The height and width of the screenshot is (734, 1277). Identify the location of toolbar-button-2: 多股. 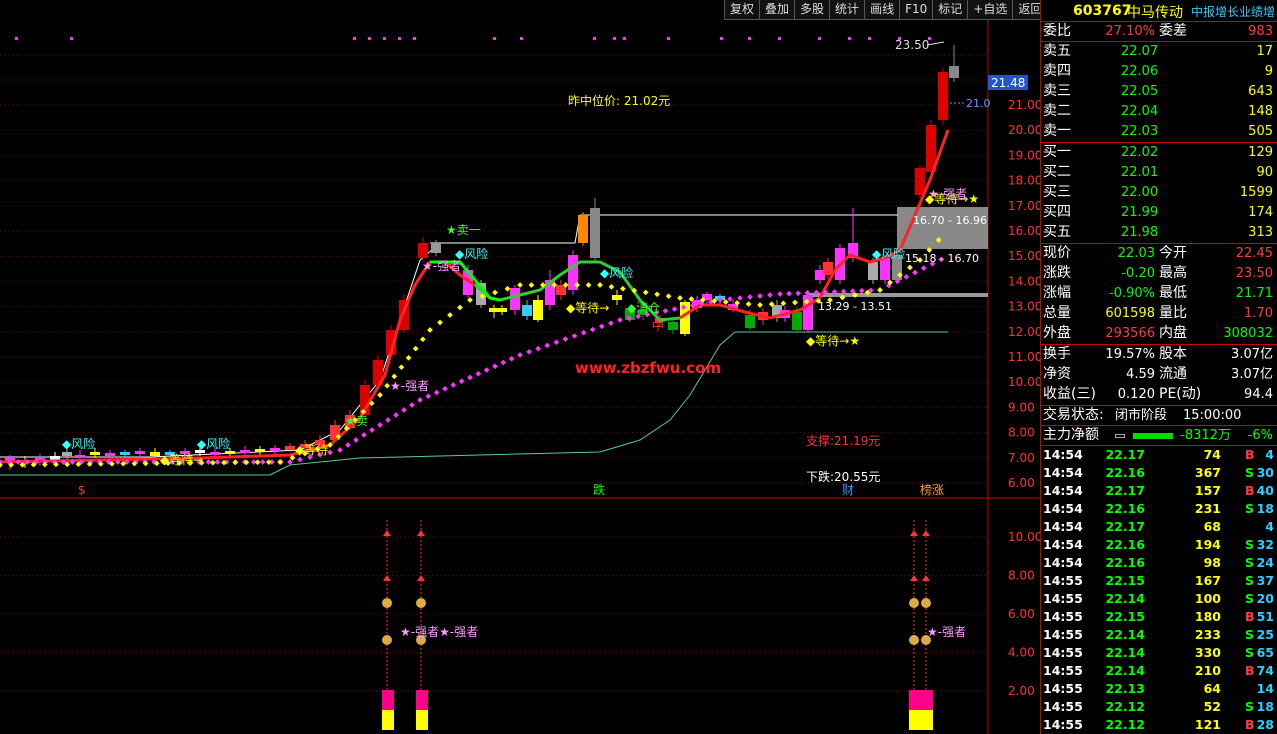
(812, 10).